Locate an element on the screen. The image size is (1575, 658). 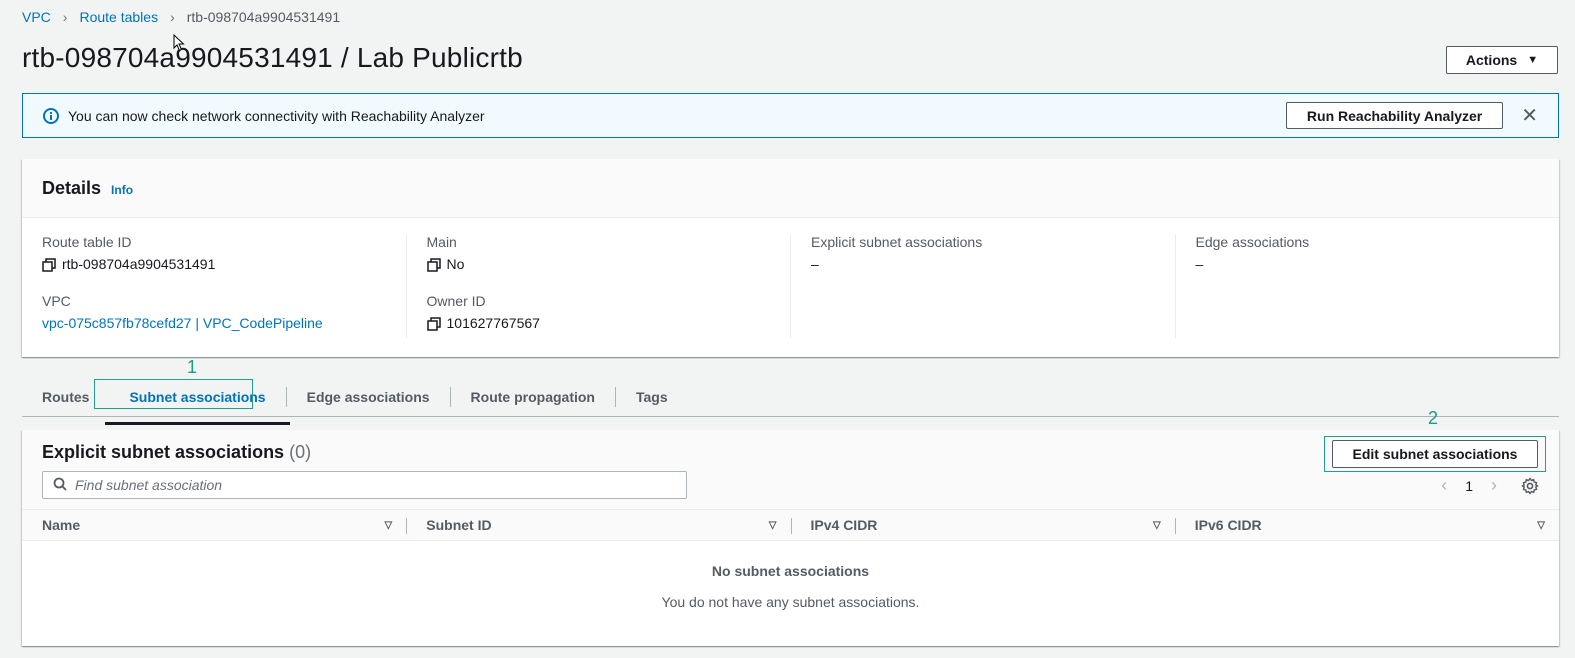
info-link: Info is located at coordinates (122, 190).